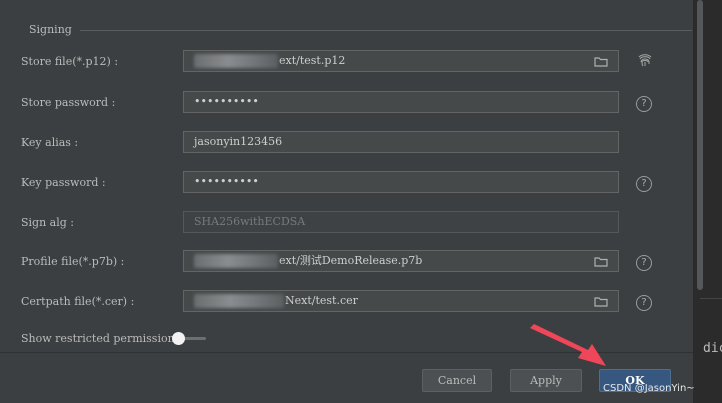  Describe the element at coordinates (546, 380) in the screenshot. I see `apply-button: Apply` at that location.